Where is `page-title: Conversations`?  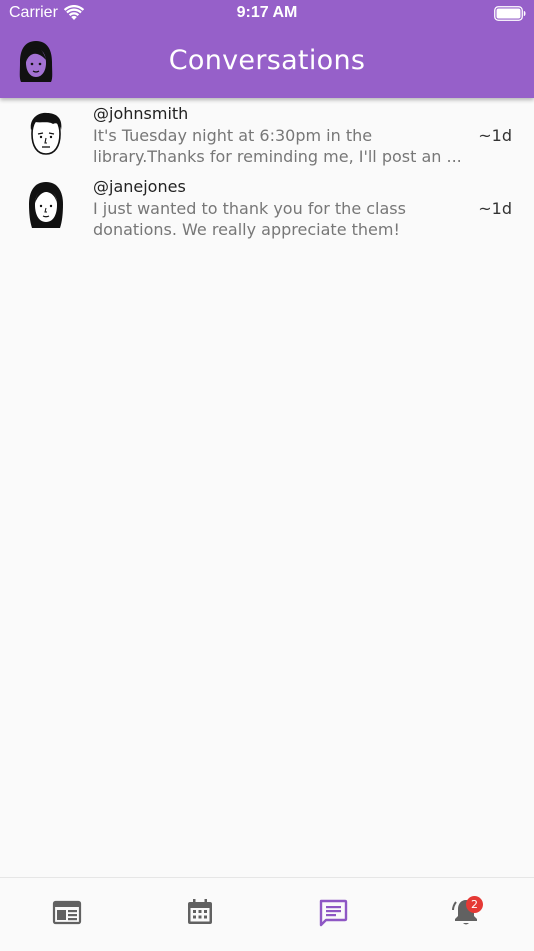 page-title: Conversations is located at coordinates (267, 60).